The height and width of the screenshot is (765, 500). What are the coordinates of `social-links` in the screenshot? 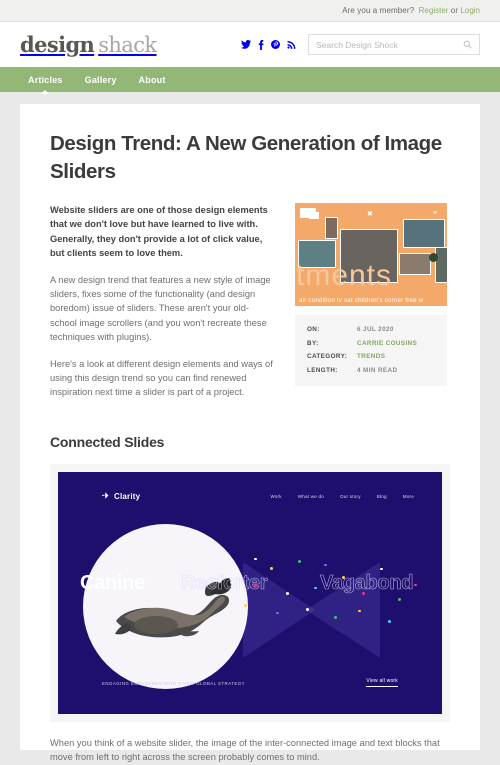 It's located at (268, 44).